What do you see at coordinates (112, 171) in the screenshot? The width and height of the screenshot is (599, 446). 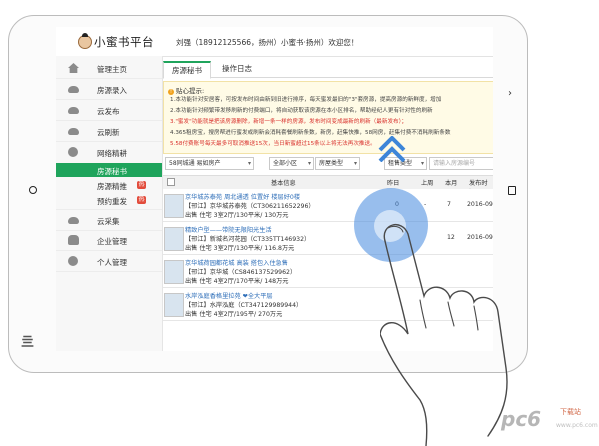 I see `sidebar-subitem-label: 房源秘书` at bounding box center [112, 171].